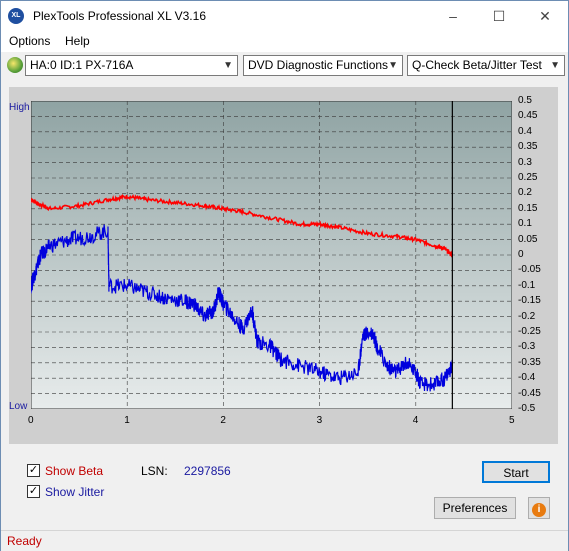  Describe the element at coordinates (529, 393) in the screenshot. I see `y-tick-label: -0.45` at that location.